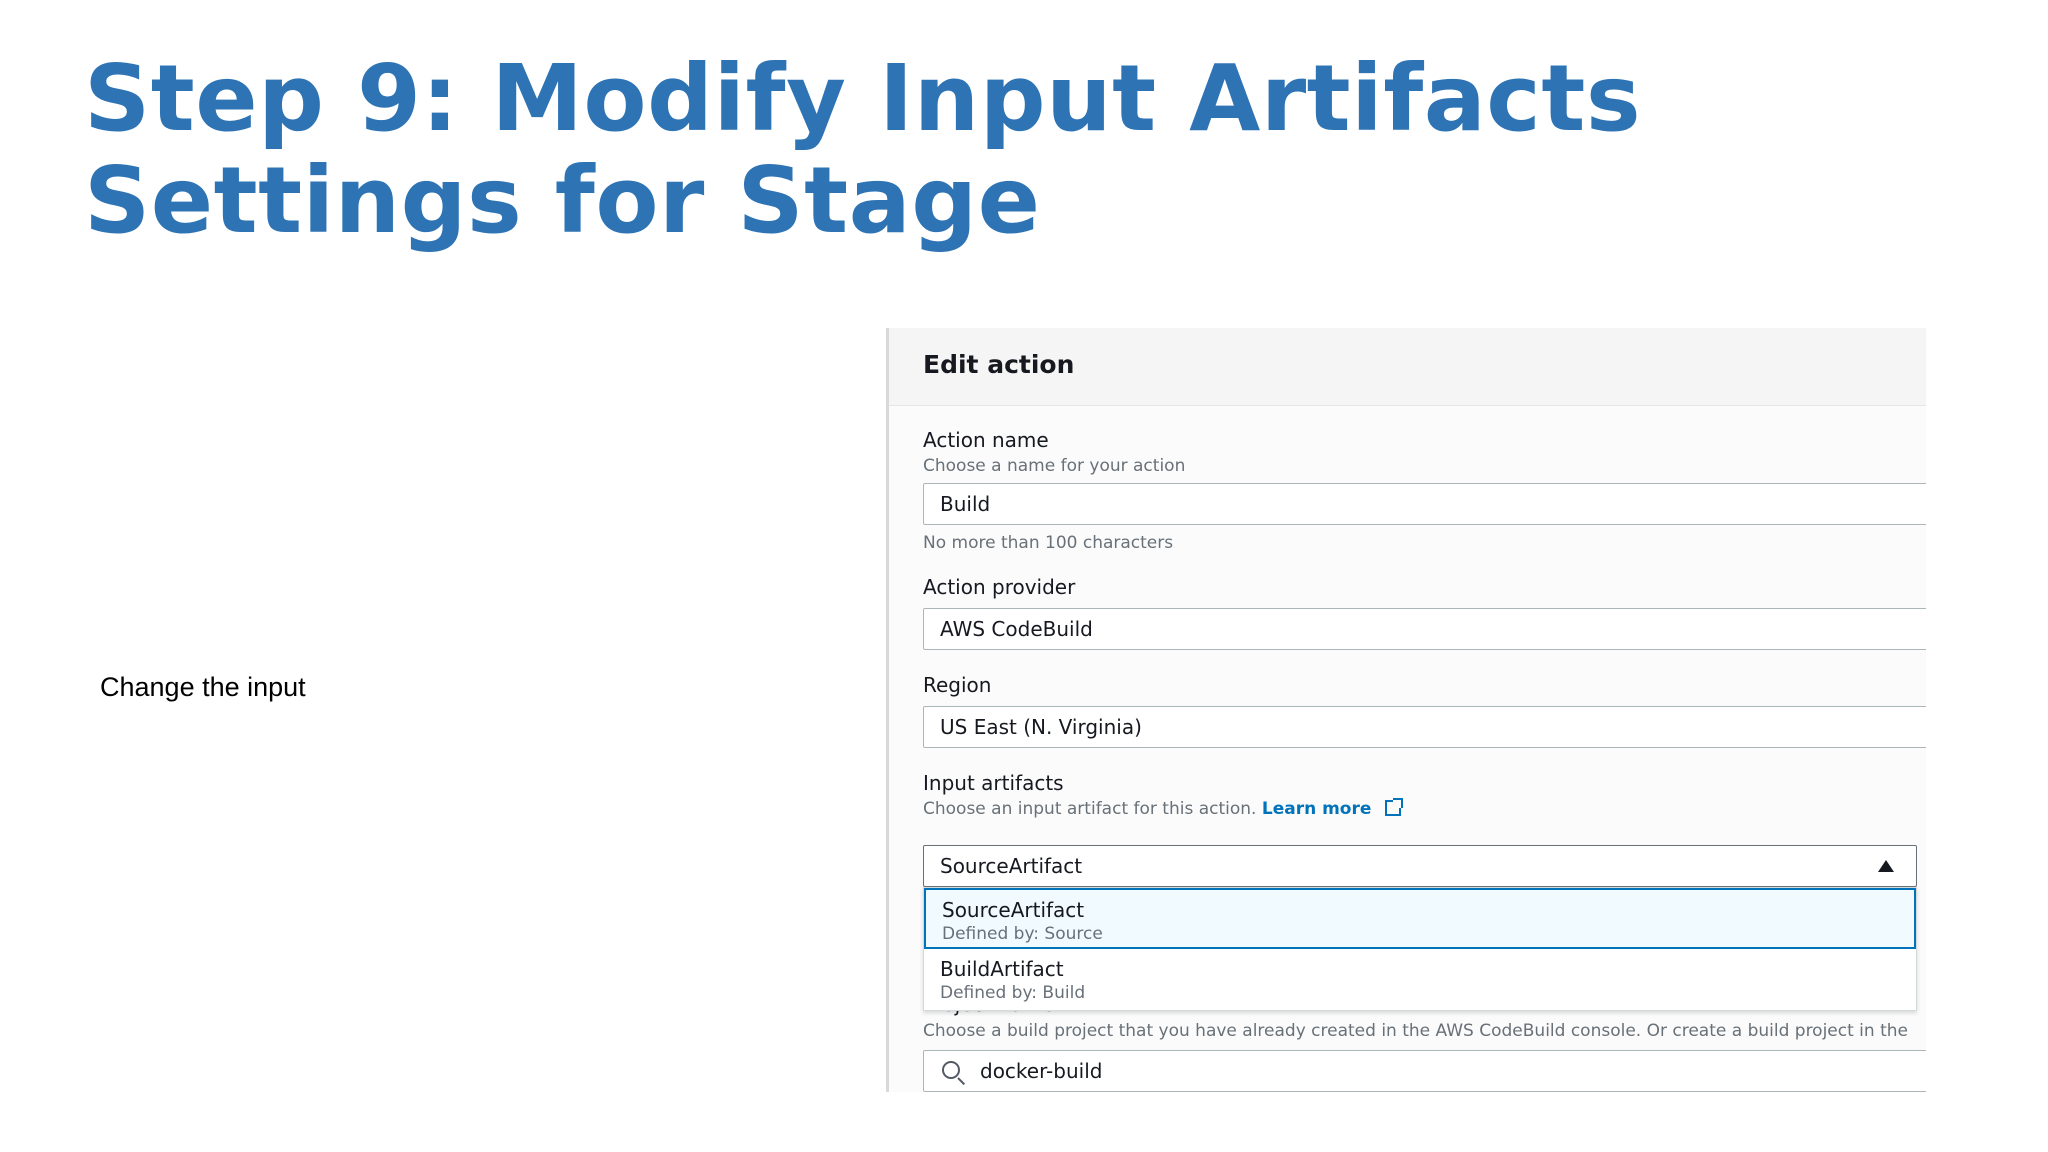 This screenshot has height=1152, width=2048. What do you see at coordinates (1424, 504) in the screenshot?
I see `action-name-input: Build` at bounding box center [1424, 504].